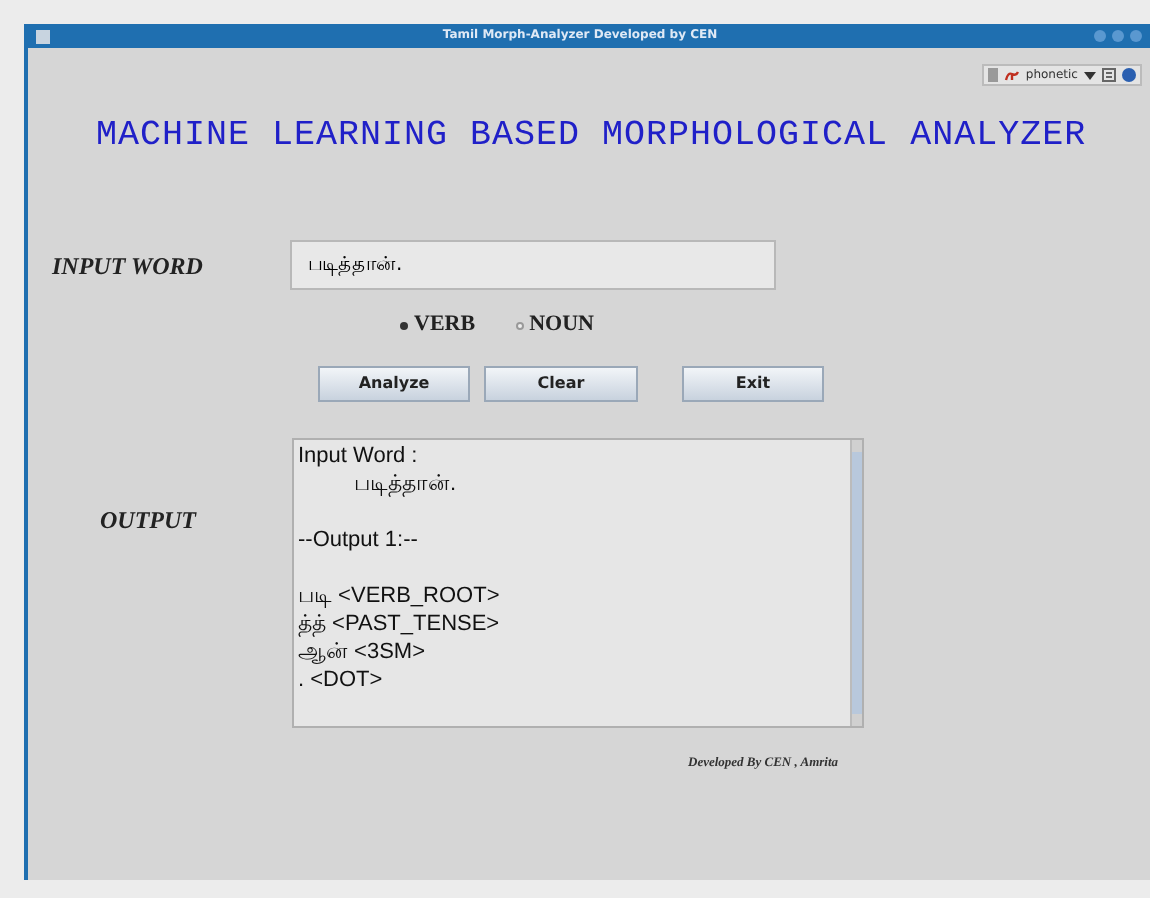 The image size is (1150, 898). I want to click on help-icon, so click(1129, 75).